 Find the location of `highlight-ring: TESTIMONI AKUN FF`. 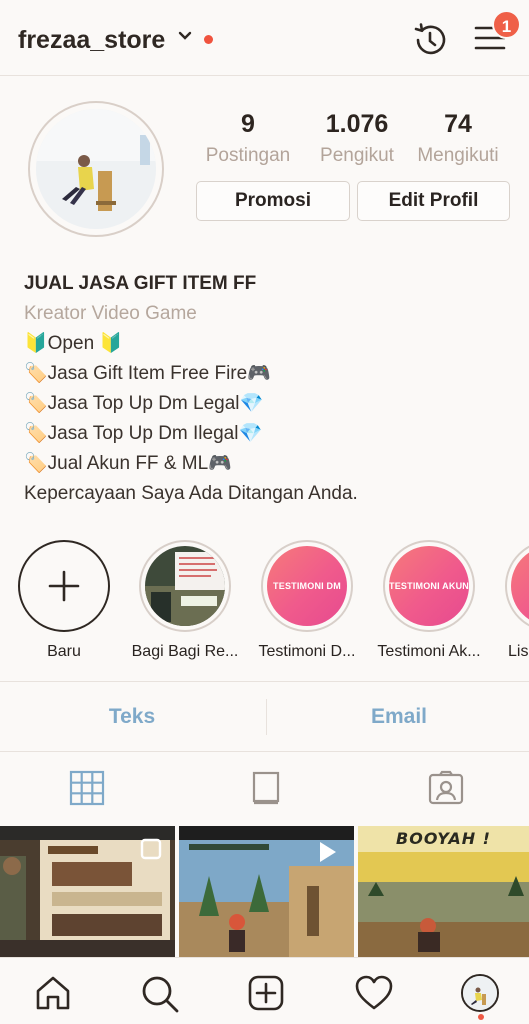

highlight-ring: TESTIMONI AKUN FF is located at coordinates (429, 586).